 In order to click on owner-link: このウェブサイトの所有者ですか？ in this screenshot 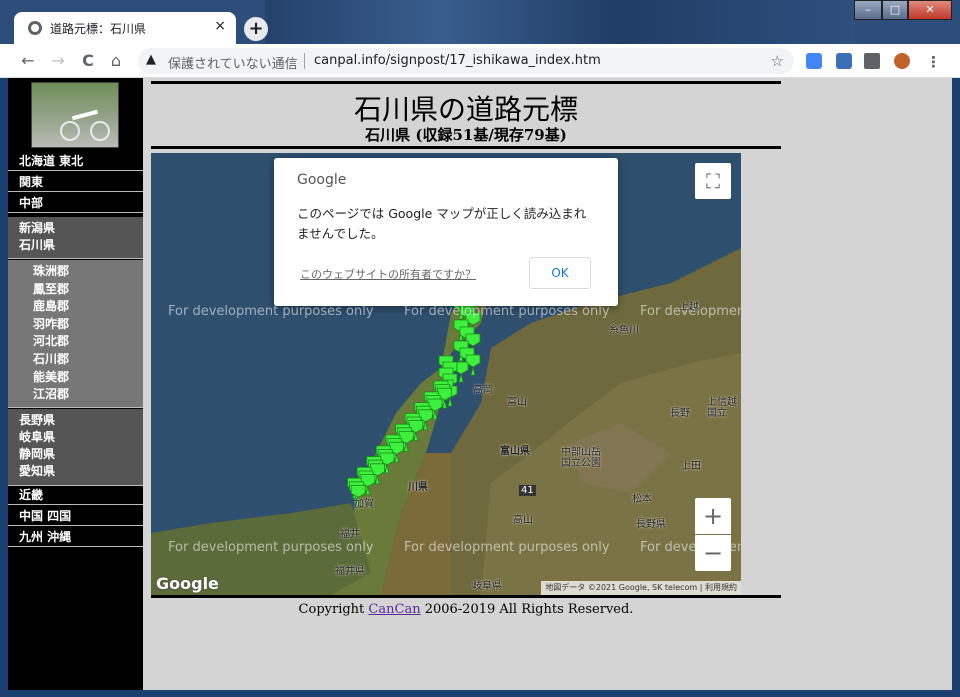, I will do `click(388, 274)`.